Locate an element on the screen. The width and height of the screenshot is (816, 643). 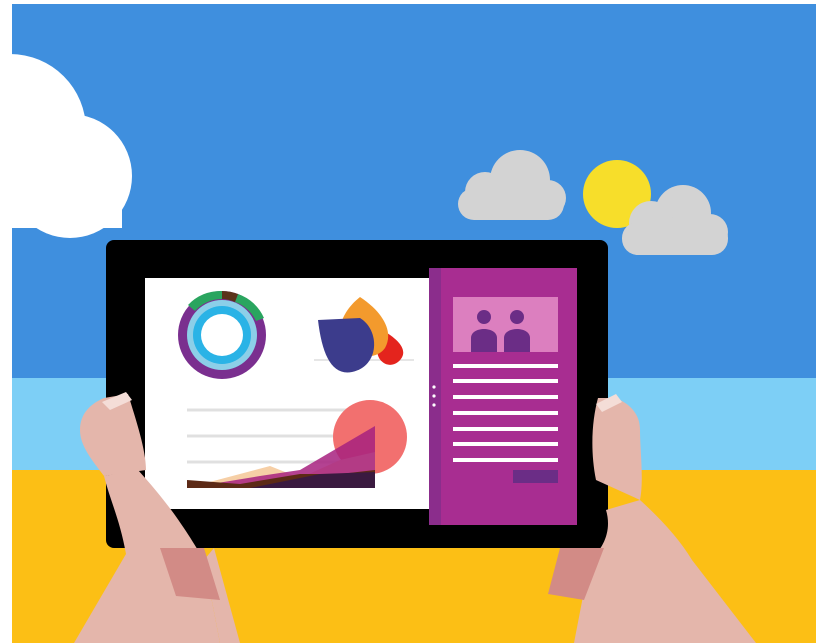
contact-photo is located at coordinates (505, 324).